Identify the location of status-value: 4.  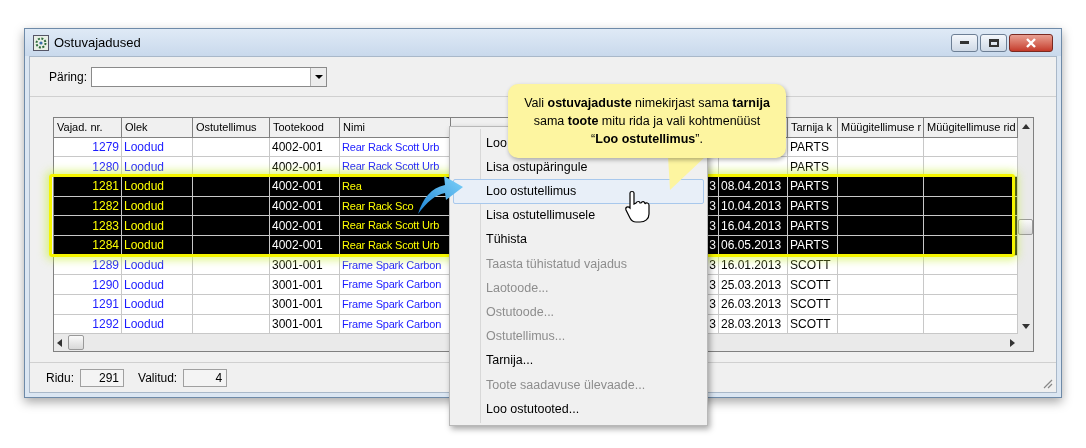
(205, 377).